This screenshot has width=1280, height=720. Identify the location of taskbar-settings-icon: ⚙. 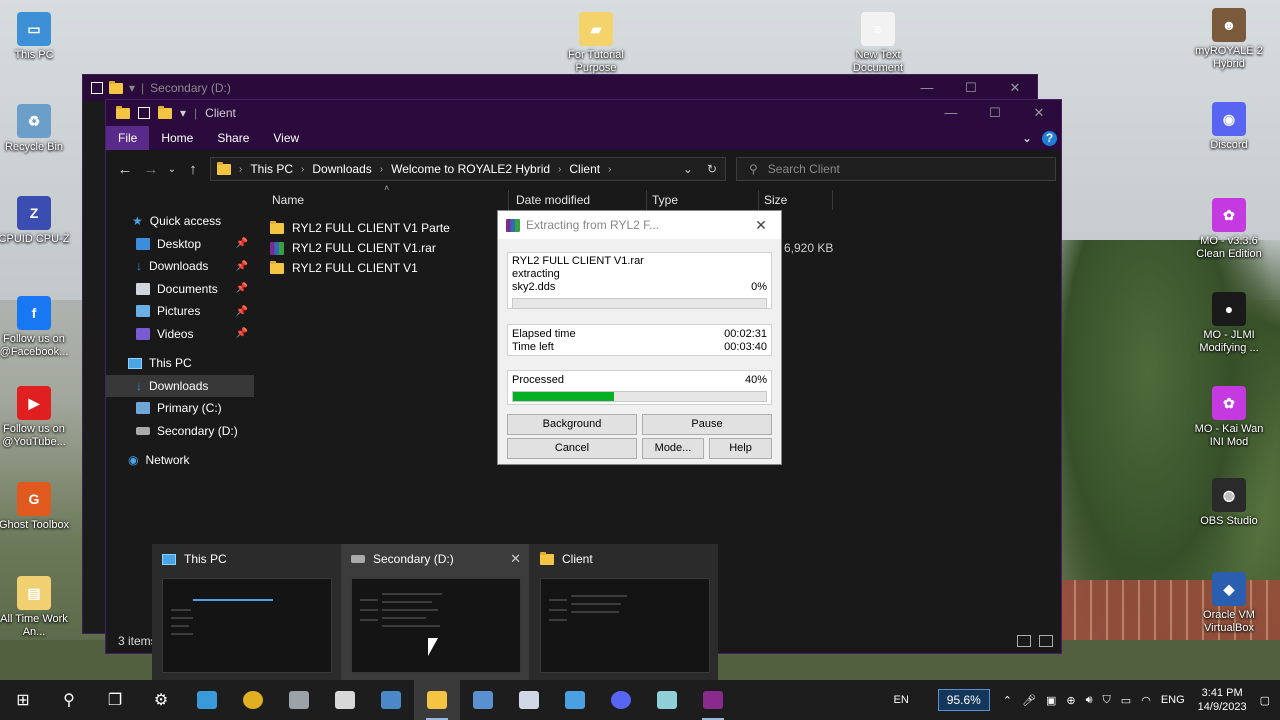
(161, 700).